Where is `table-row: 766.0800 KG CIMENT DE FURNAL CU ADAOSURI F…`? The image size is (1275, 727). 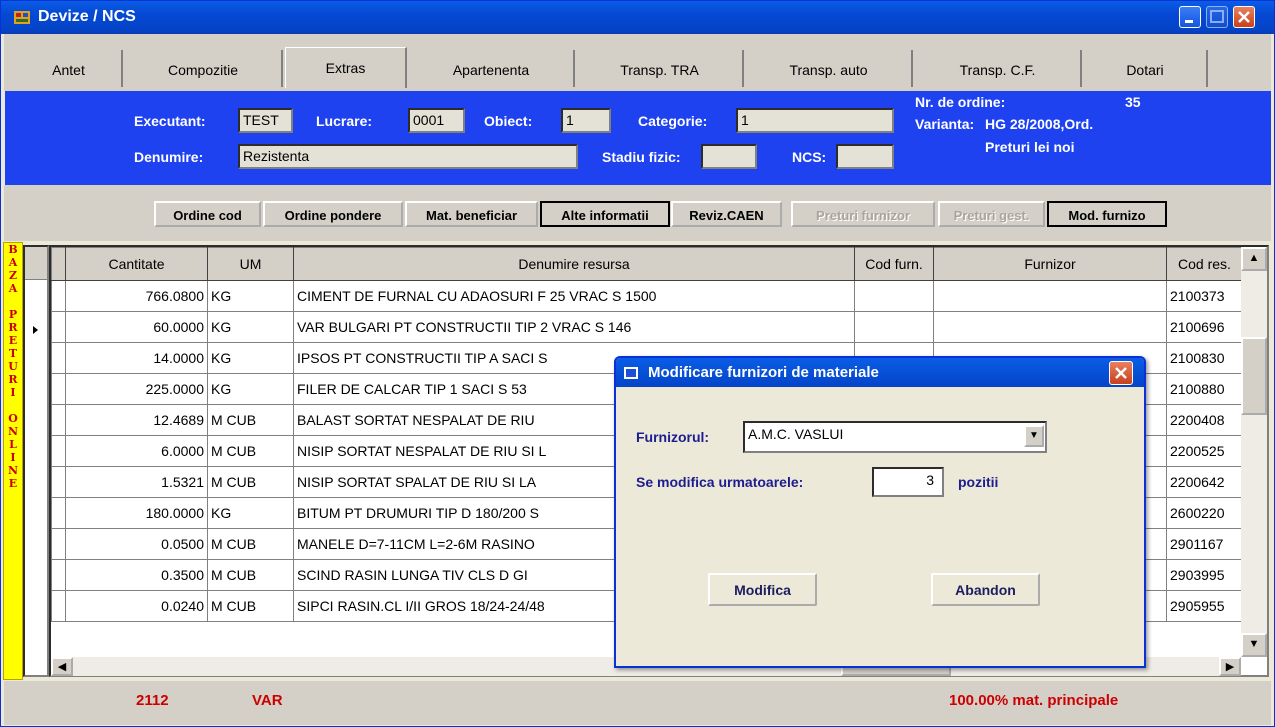 table-row: 766.0800 KG CIMENT DE FURNAL CU ADAOSURI F… is located at coordinates (647, 296).